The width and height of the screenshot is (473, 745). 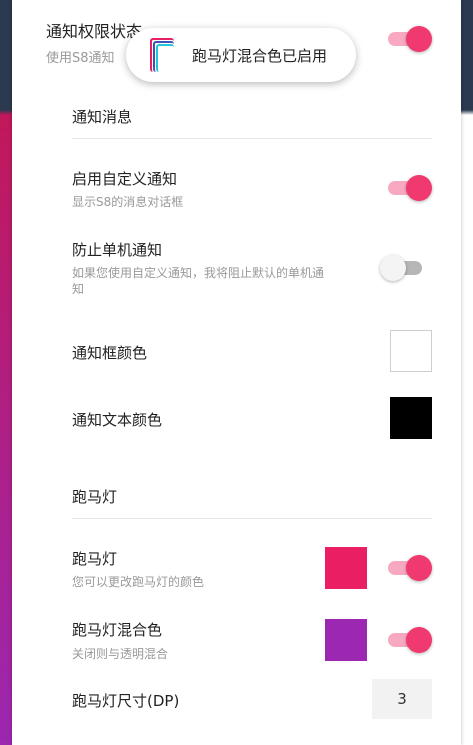 I want to click on marquee-blend-subtitle: 关闭则与透明混合, so click(x=120, y=654).